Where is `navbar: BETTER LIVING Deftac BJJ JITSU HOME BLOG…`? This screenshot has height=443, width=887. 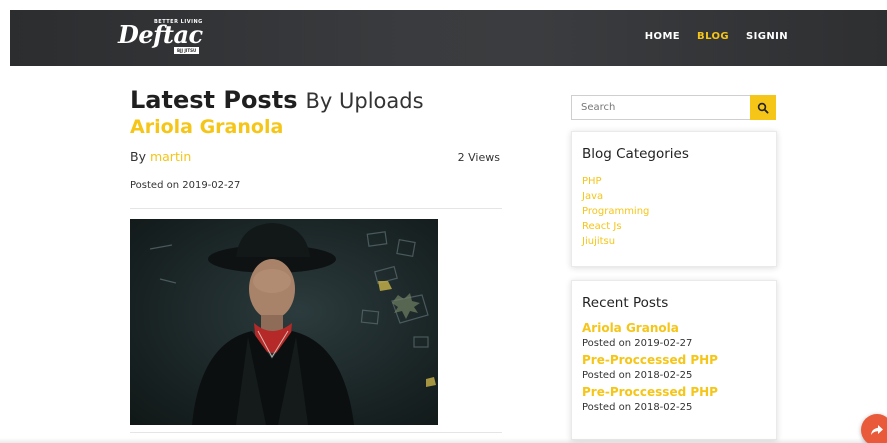 navbar: BETTER LIVING Deftac BJJ JITSU HOME BLOG… is located at coordinates (448, 38).